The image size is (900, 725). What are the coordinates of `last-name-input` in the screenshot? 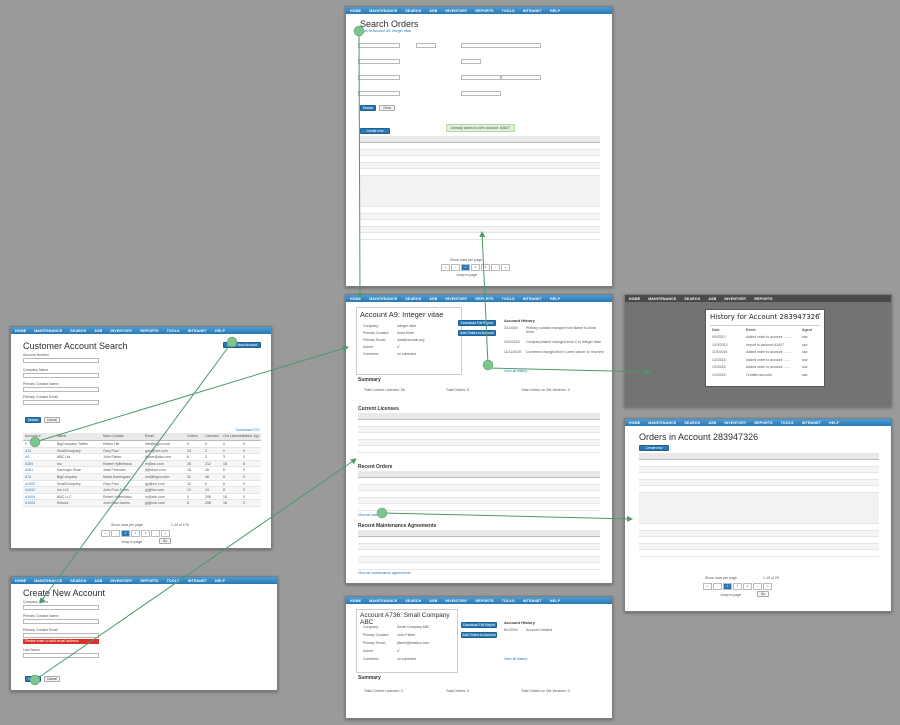 It's located at (61, 655).